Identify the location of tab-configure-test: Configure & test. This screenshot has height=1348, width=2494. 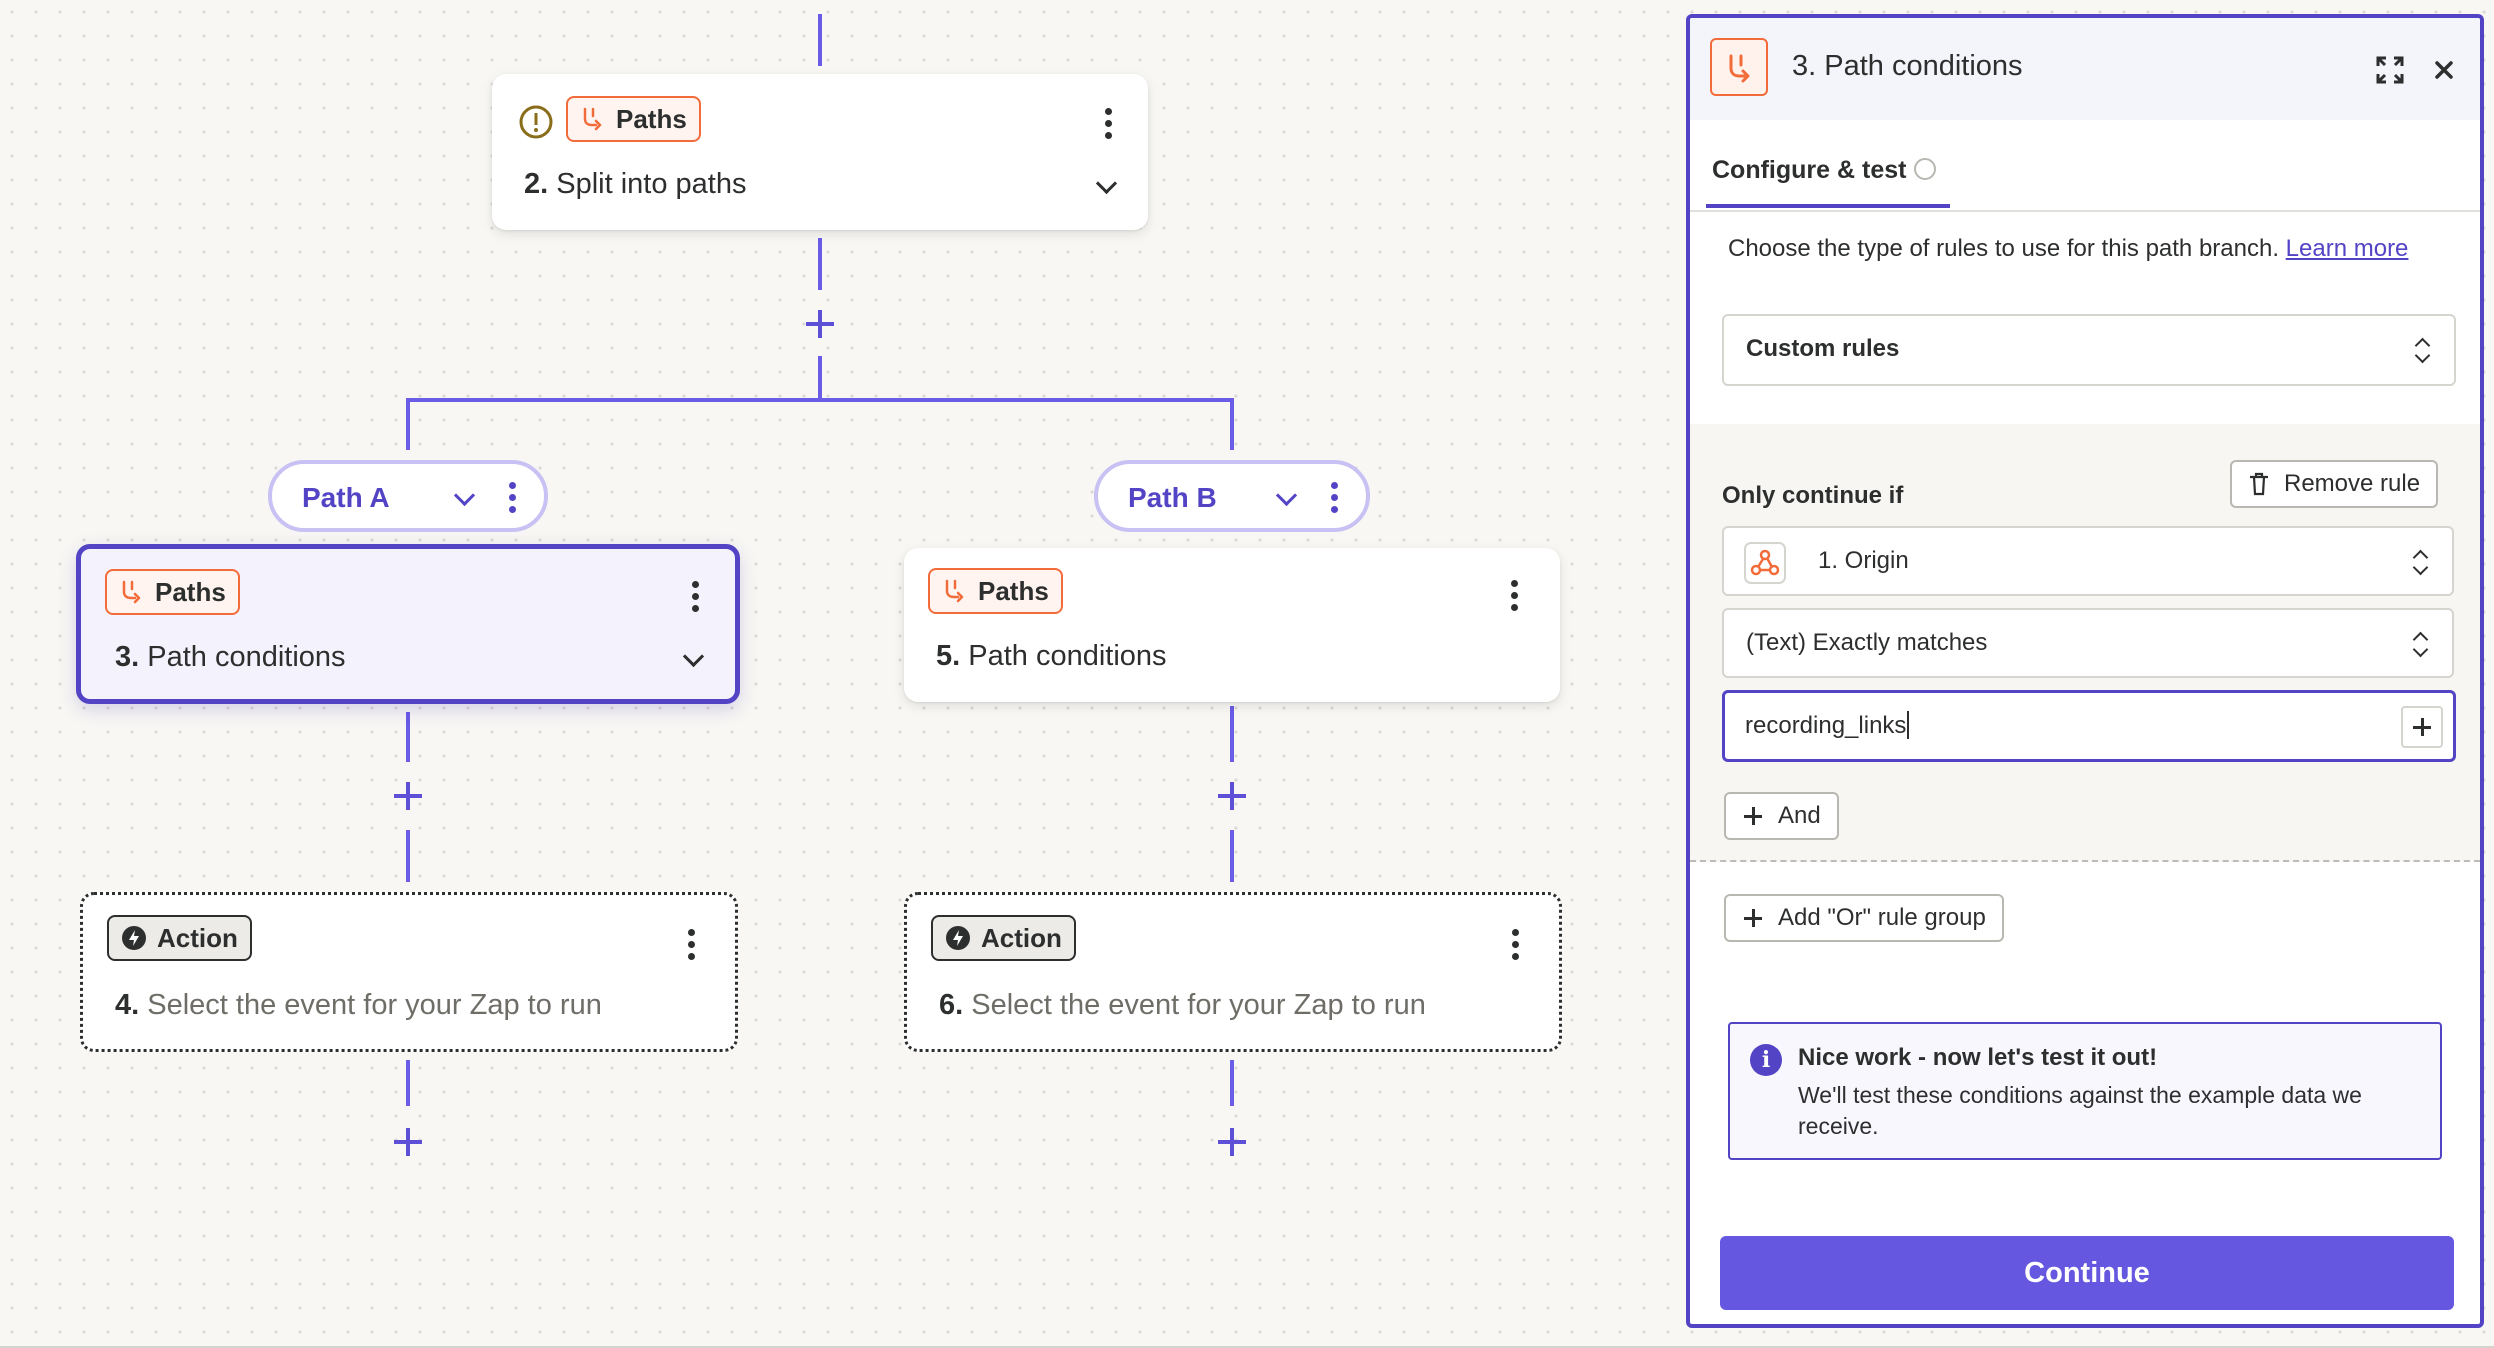
(1809, 170).